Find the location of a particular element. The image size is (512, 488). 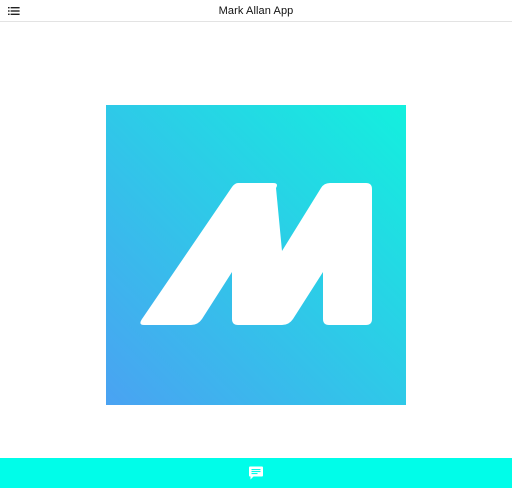

chat-bubble-icon is located at coordinates (256, 473).